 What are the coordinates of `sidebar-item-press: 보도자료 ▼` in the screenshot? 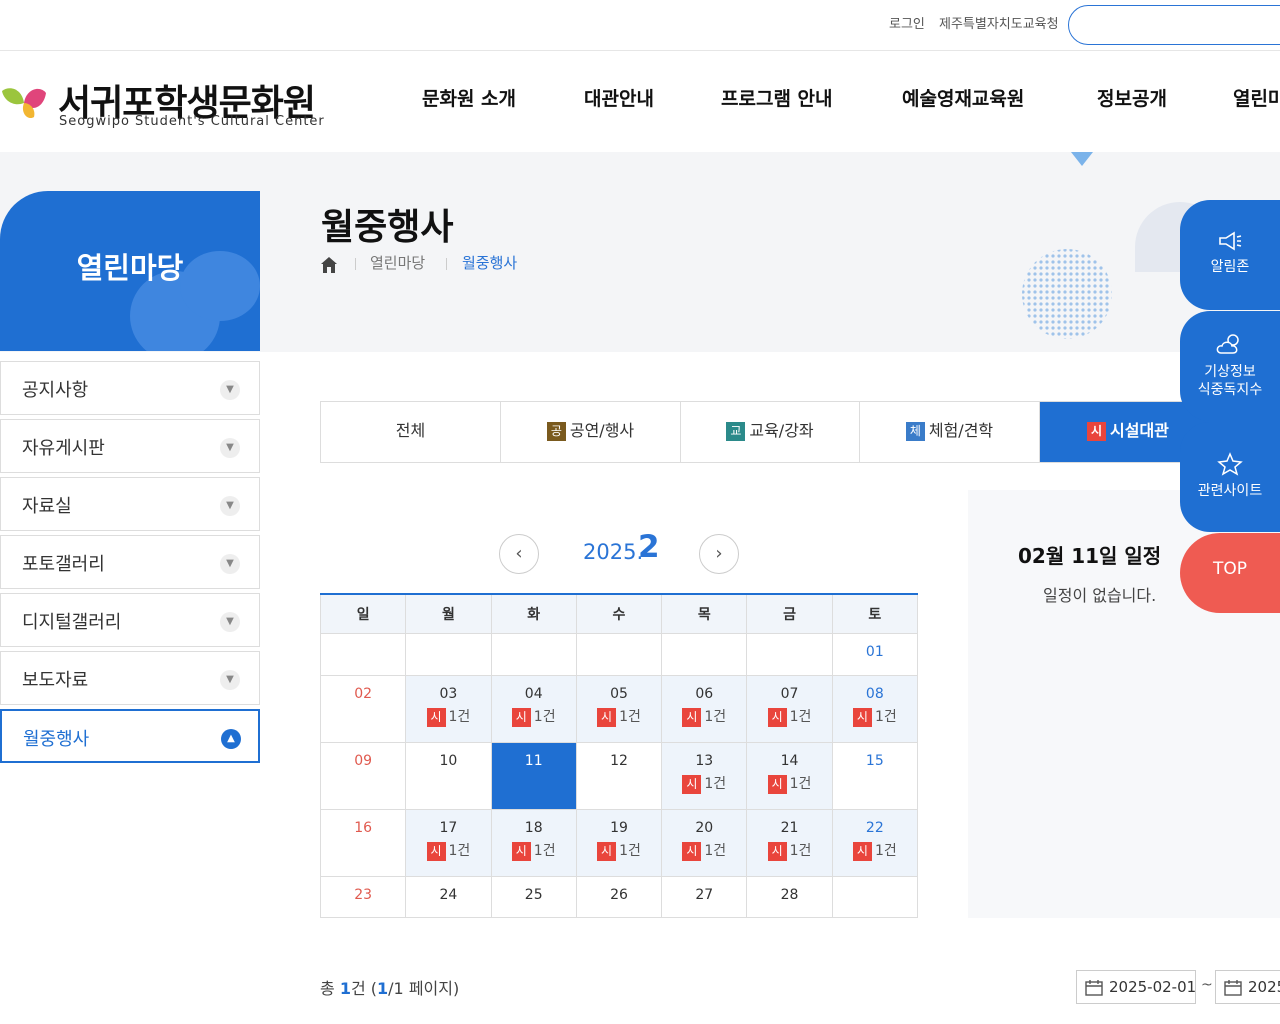 It's located at (130, 678).